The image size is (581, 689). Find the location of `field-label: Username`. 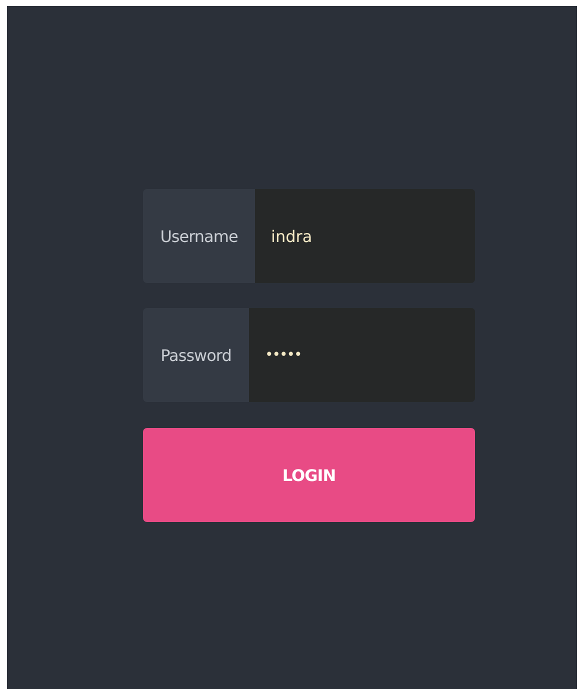

field-label: Username is located at coordinates (199, 236).